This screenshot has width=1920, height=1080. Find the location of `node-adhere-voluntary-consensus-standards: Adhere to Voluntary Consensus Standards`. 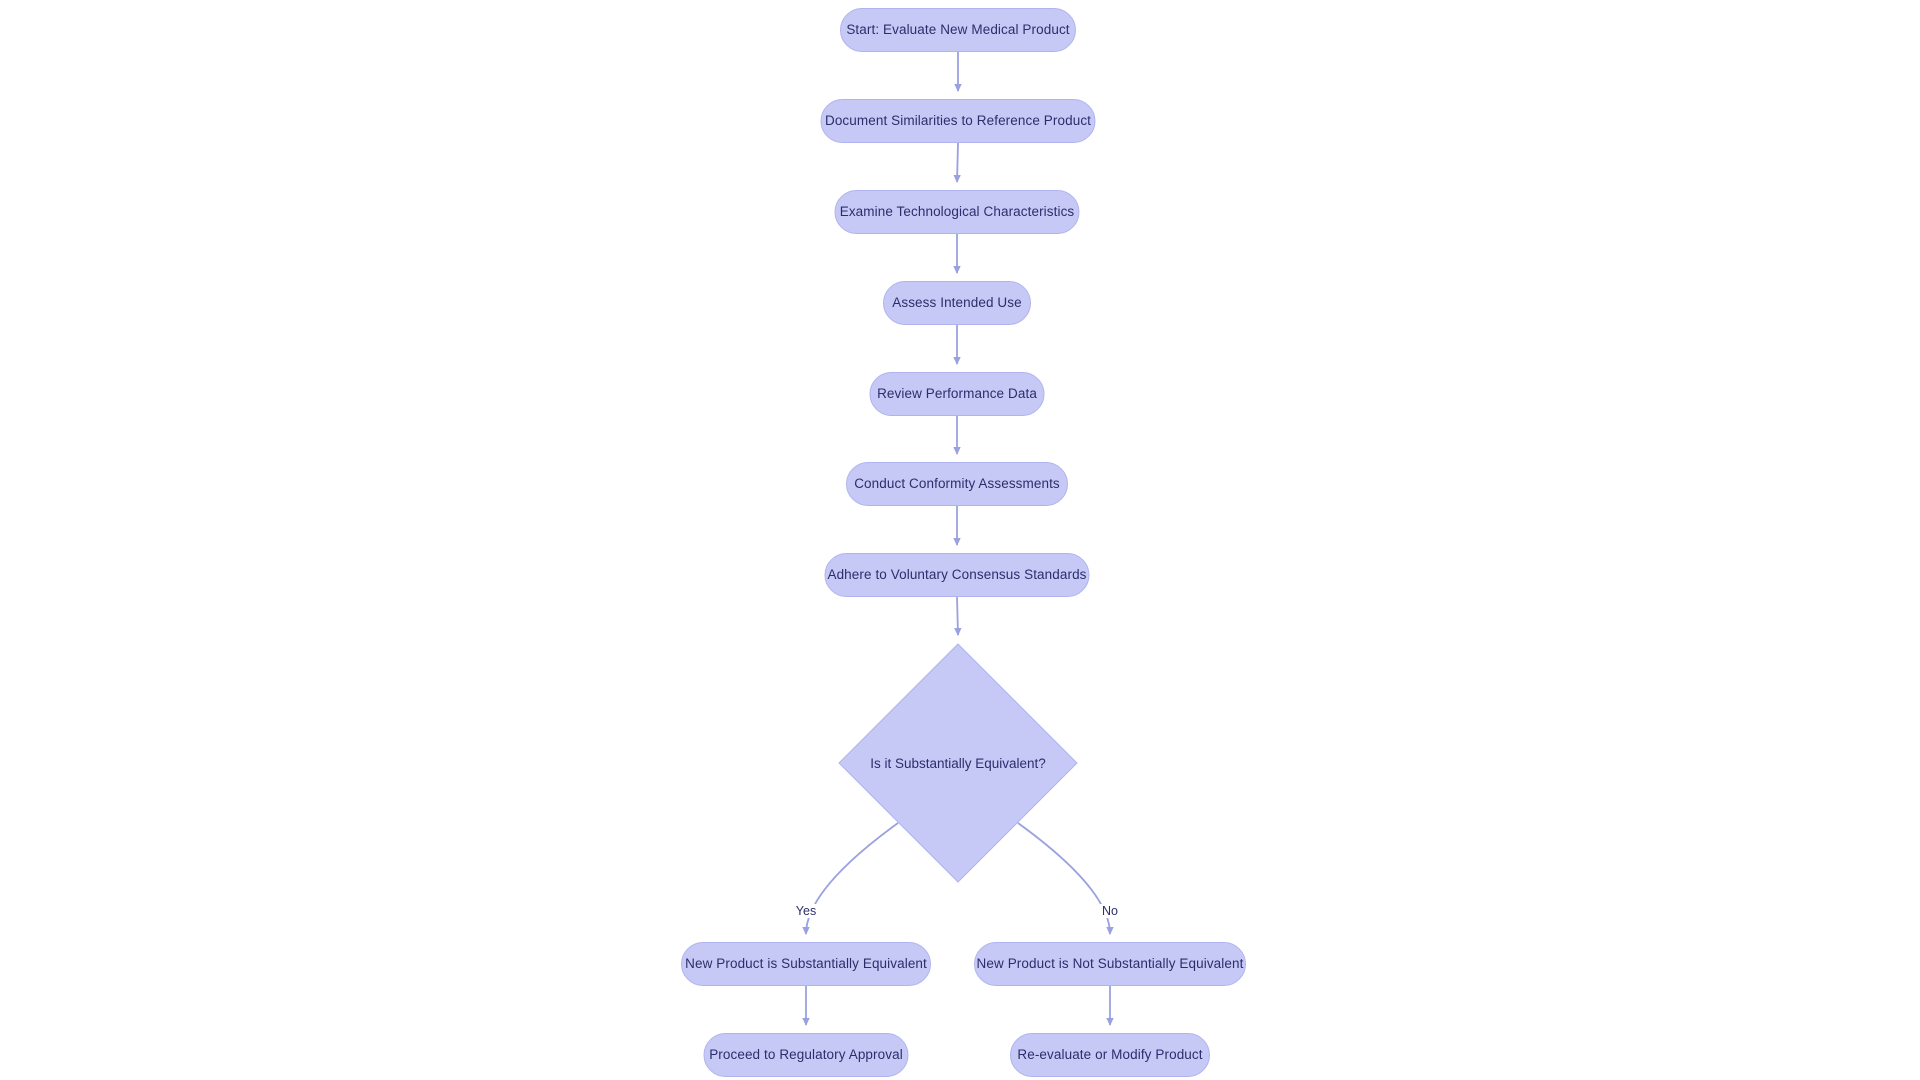

node-adhere-voluntary-consensus-standards: Adhere to Voluntary Consensus Standards is located at coordinates (957, 575).